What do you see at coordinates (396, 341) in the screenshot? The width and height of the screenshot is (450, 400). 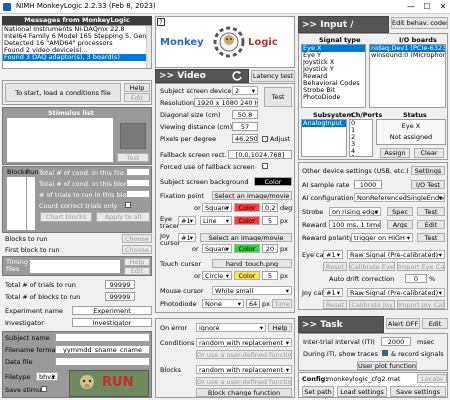 I see `iti-field: 2000` at bounding box center [396, 341].